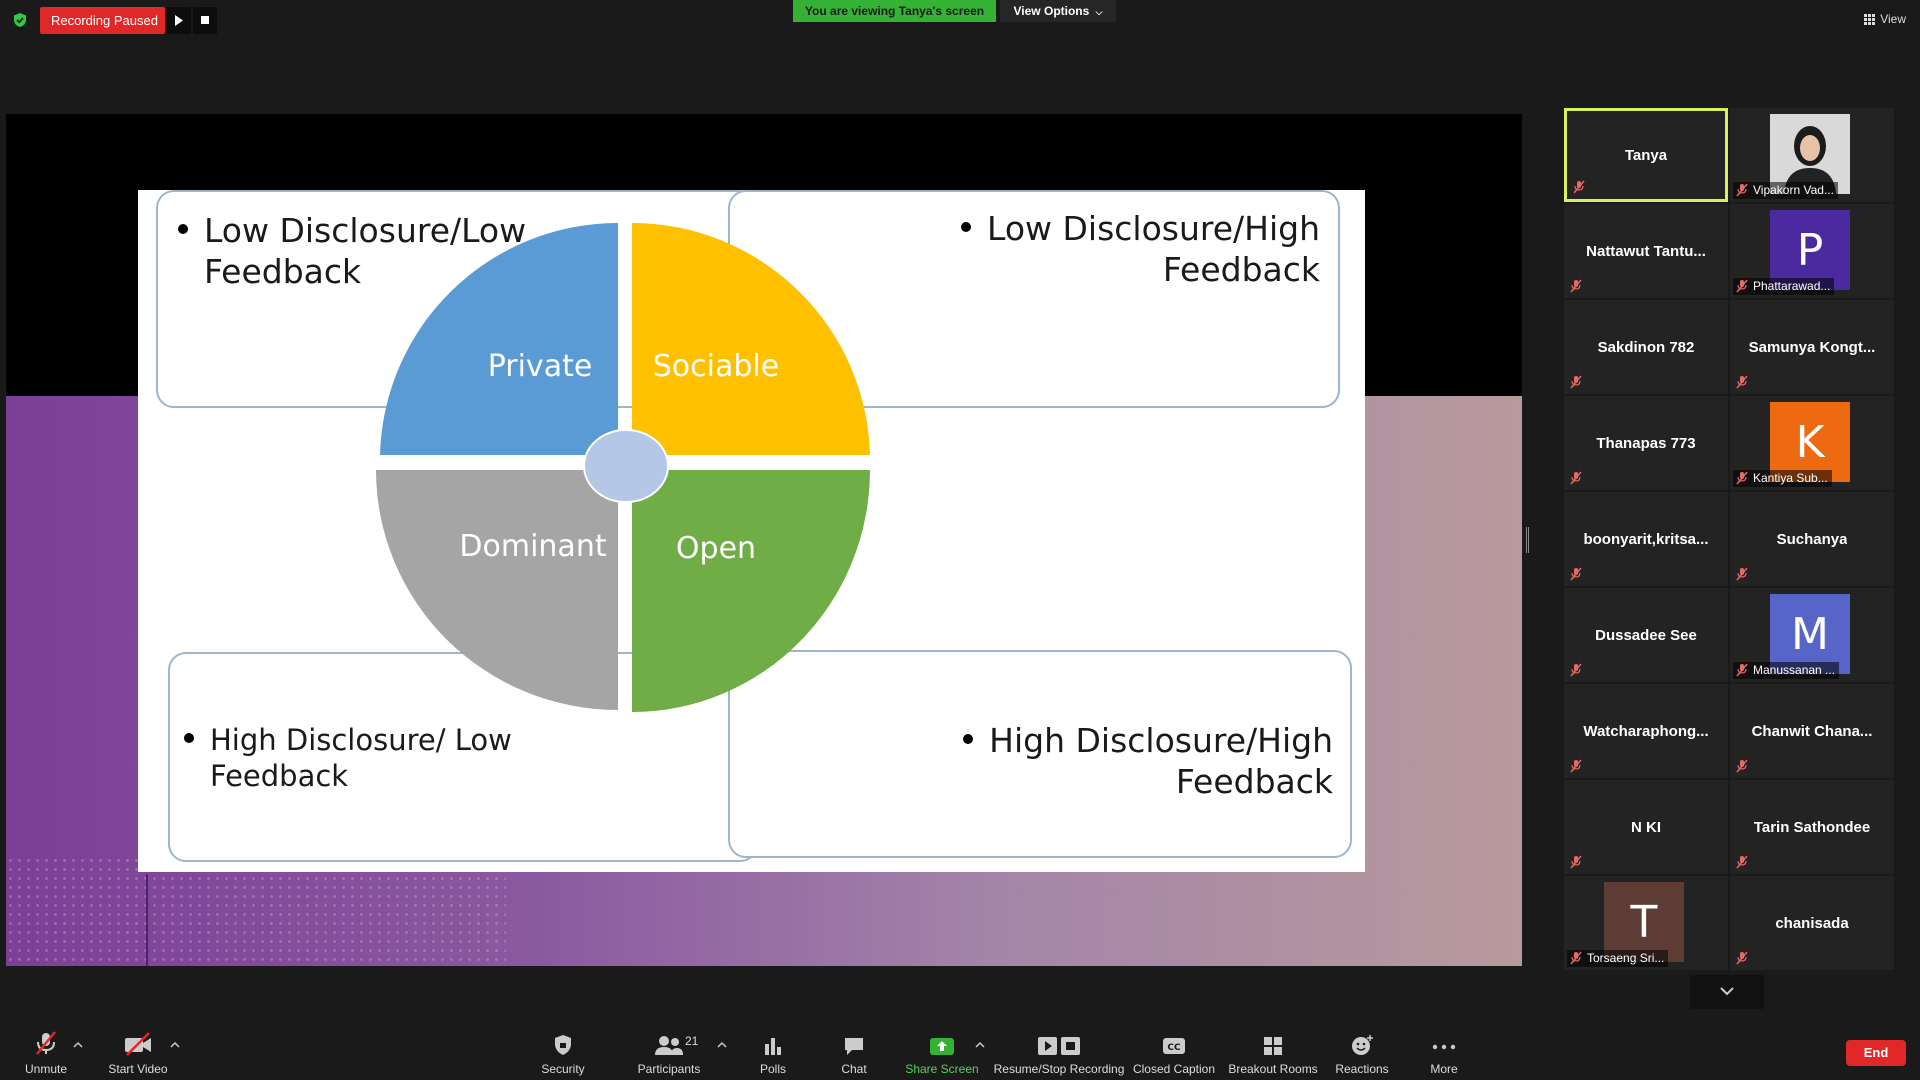  I want to click on view-options-label: View Options, so click(1051, 11).